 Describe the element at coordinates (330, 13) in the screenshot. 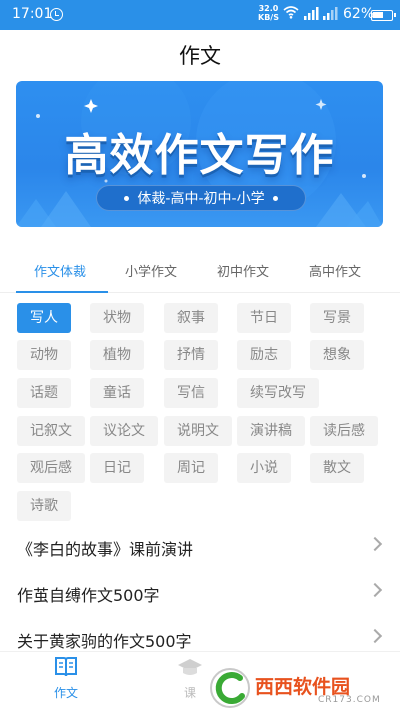

I see `signal-icon-sim2` at that location.